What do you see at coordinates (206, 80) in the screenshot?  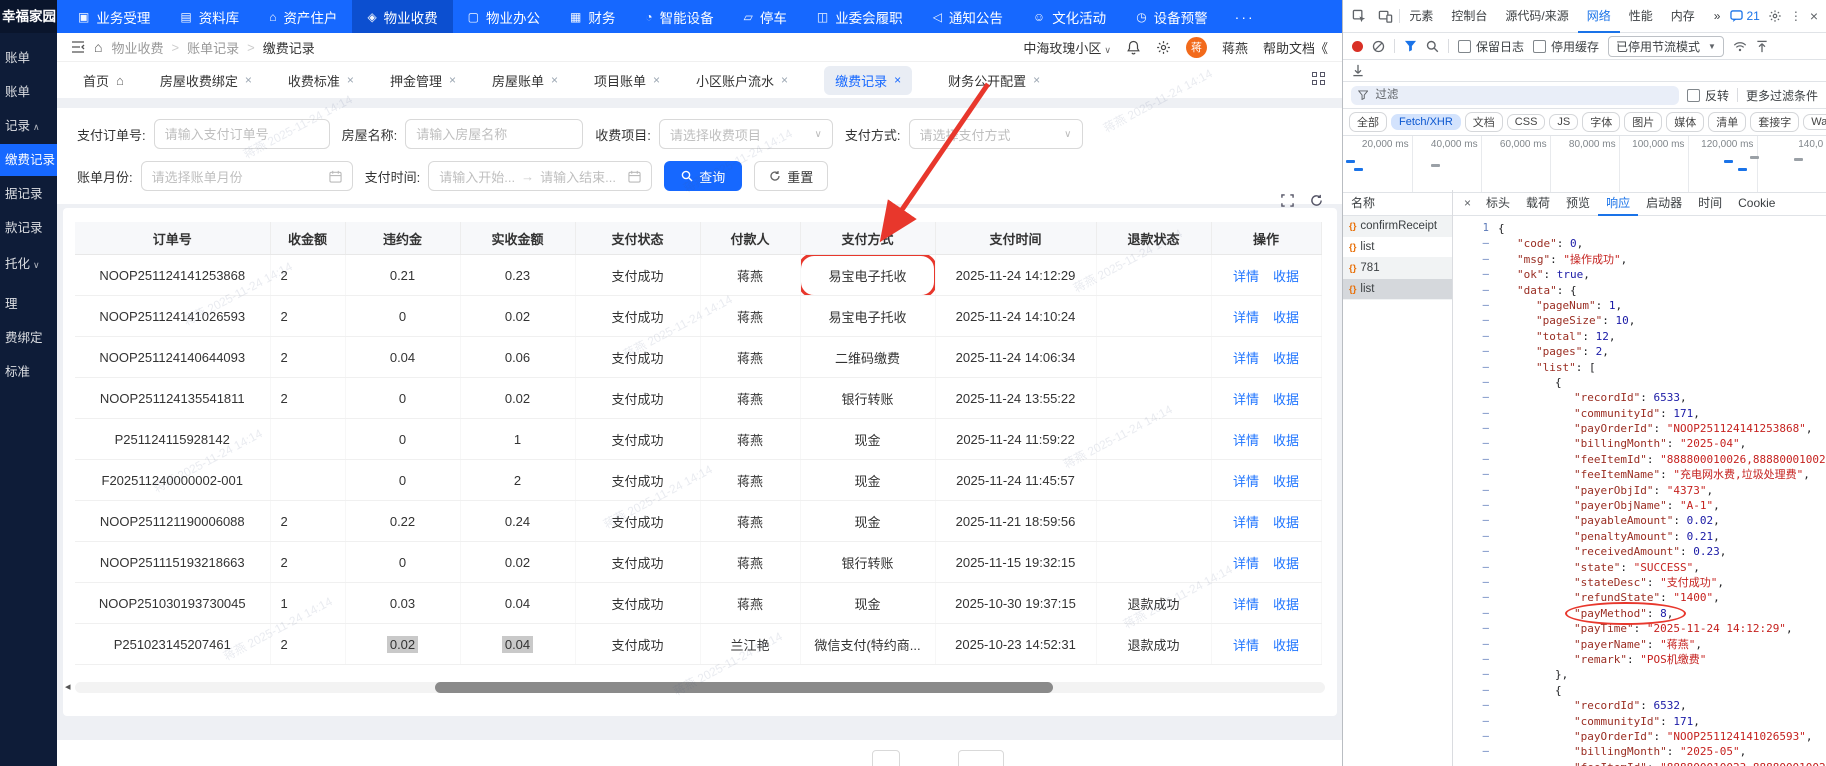 I see `tab-2: 房屋收费绑定 ×` at bounding box center [206, 80].